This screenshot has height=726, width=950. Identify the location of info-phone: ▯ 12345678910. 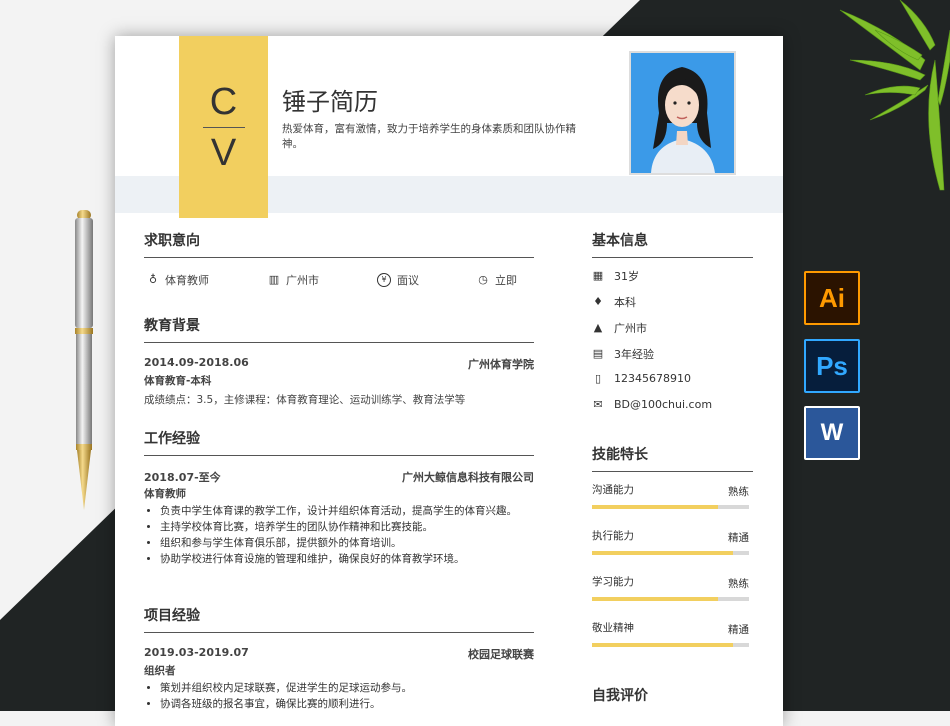
(641, 378).